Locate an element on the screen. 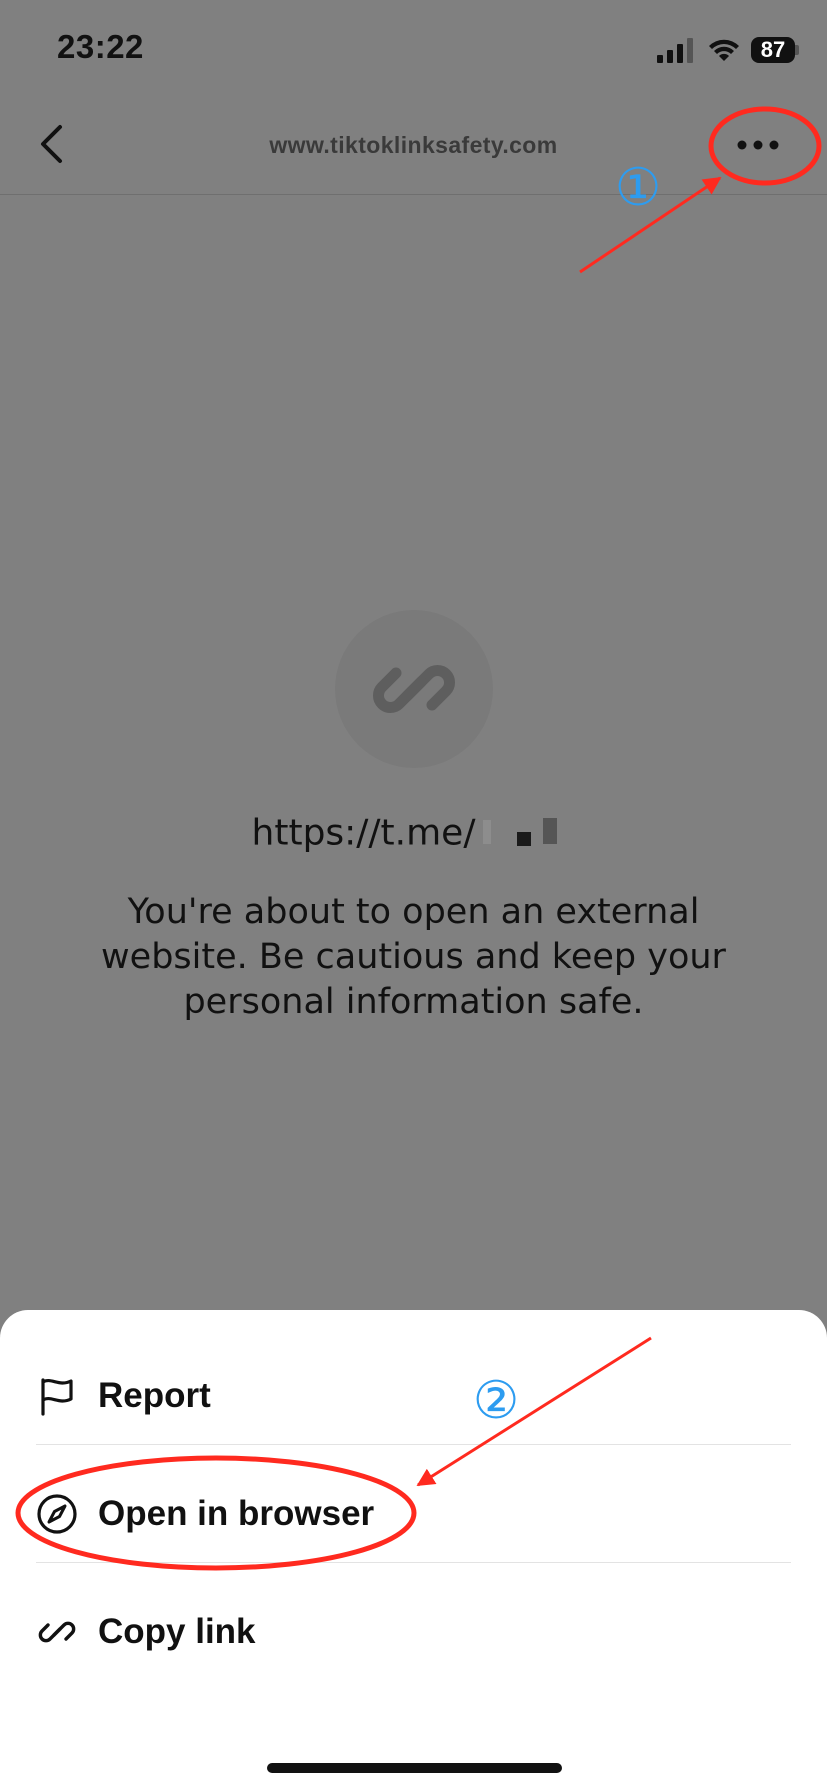 The image size is (827, 1790). flag-icon is located at coordinates (57, 1396).